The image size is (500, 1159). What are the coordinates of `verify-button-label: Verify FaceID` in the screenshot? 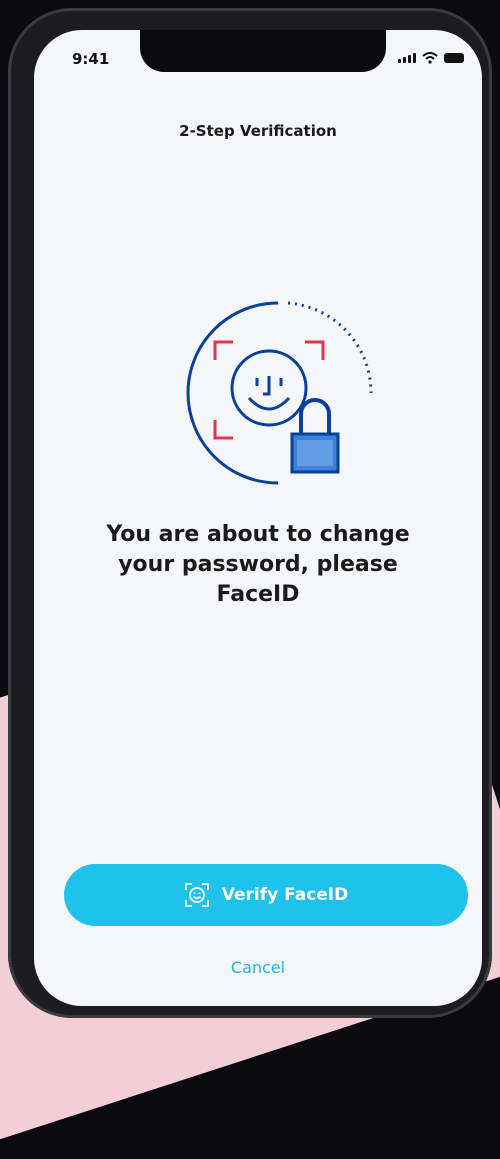 It's located at (285, 895).